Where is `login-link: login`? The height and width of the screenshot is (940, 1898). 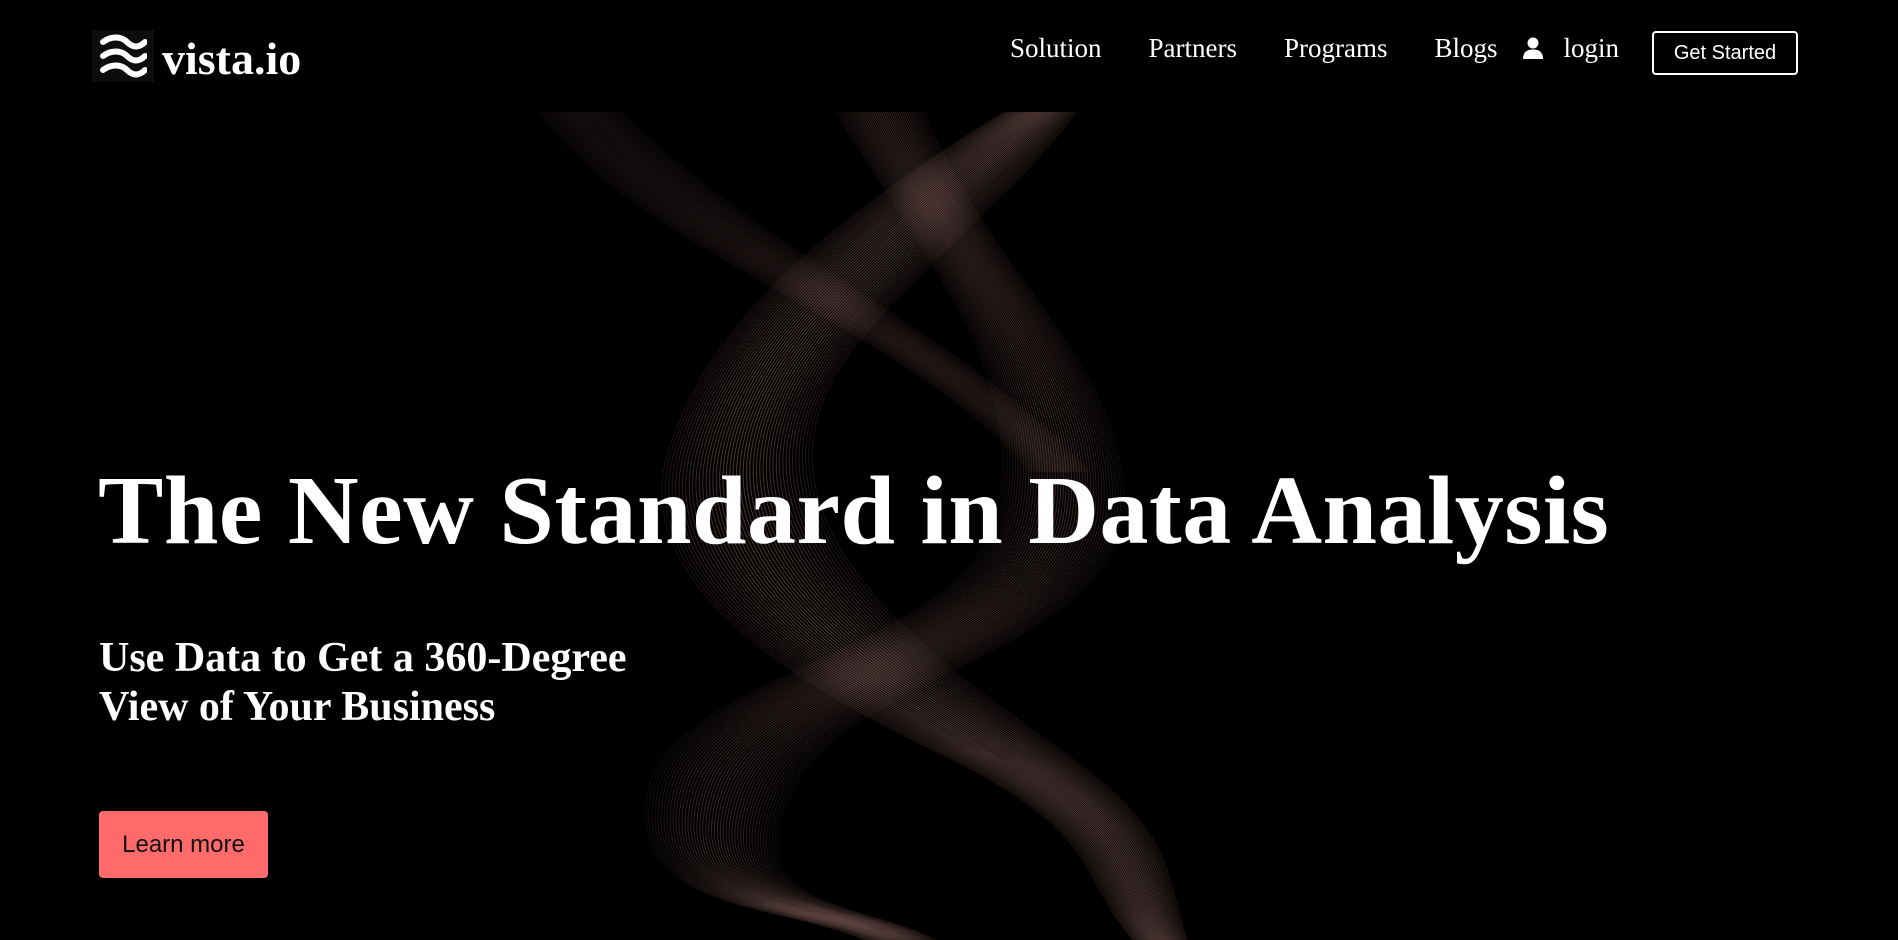
login-link: login is located at coordinates (1592, 48).